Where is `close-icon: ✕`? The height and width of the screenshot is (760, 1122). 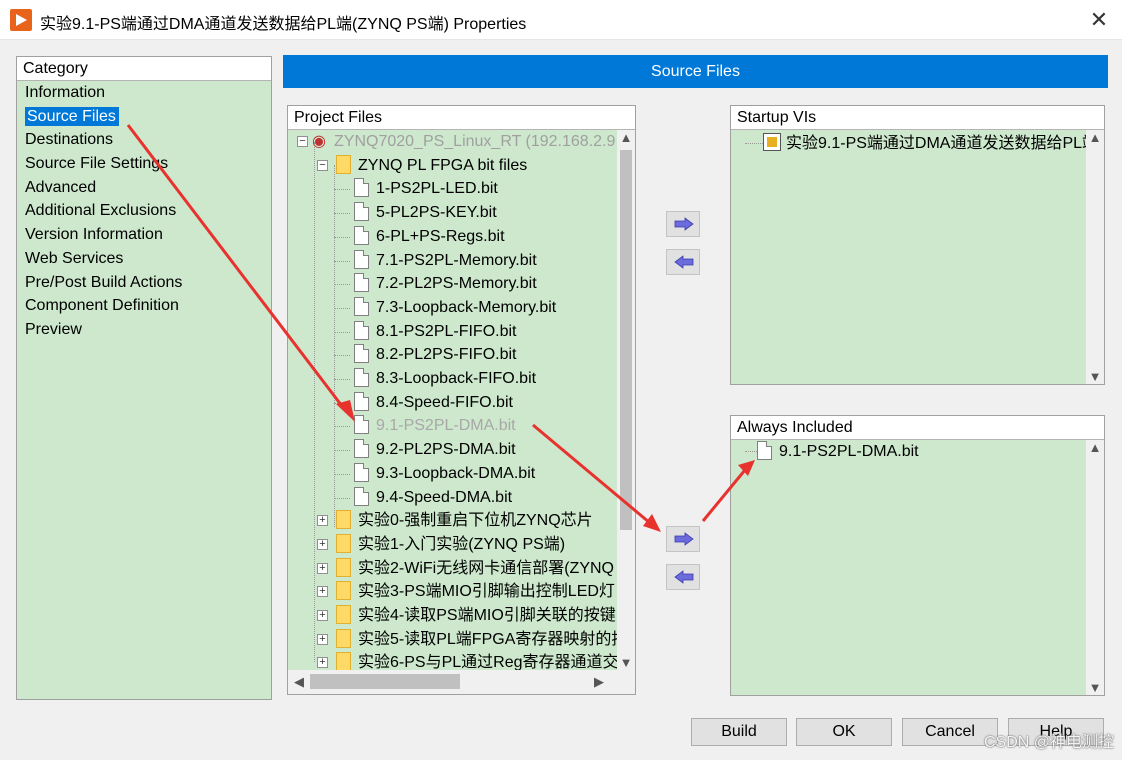
close-icon: ✕ is located at coordinates (1099, 20).